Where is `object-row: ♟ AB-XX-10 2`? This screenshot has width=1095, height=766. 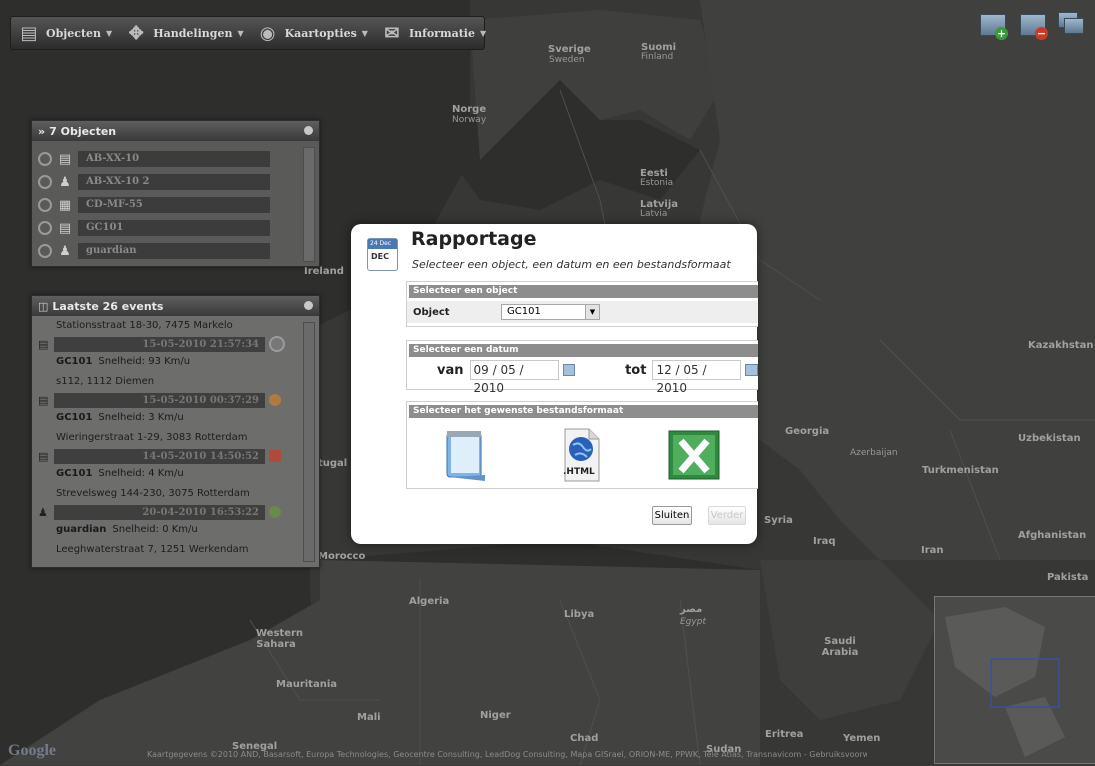
object-row: ♟ AB-XX-10 2 is located at coordinates (178, 182).